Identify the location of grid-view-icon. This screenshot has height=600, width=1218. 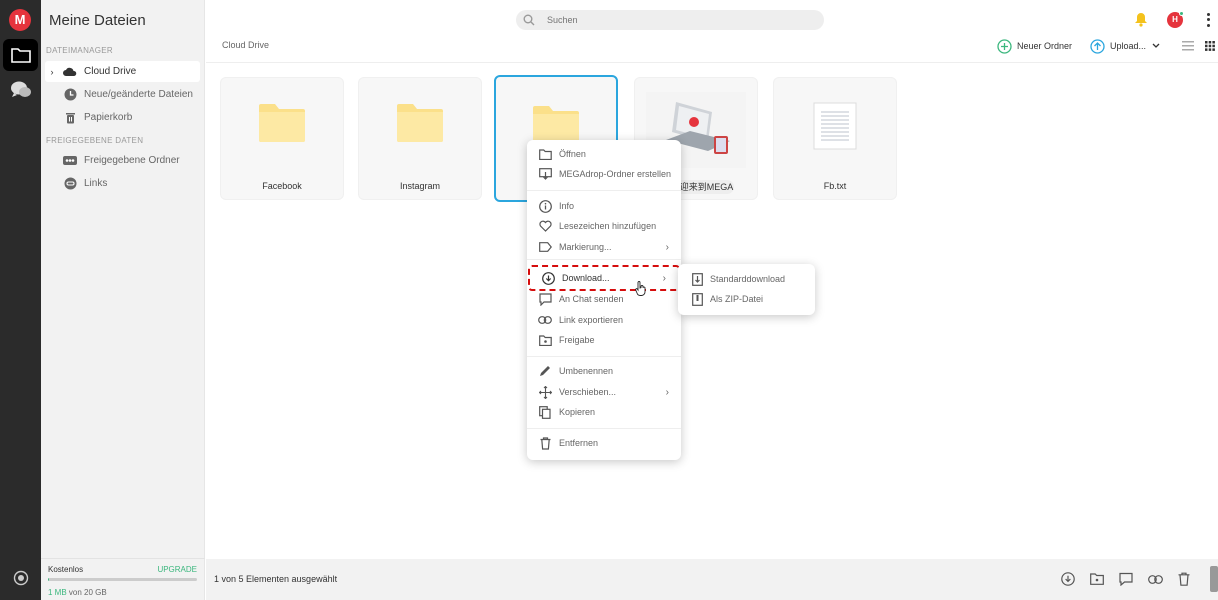
(1210, 46).